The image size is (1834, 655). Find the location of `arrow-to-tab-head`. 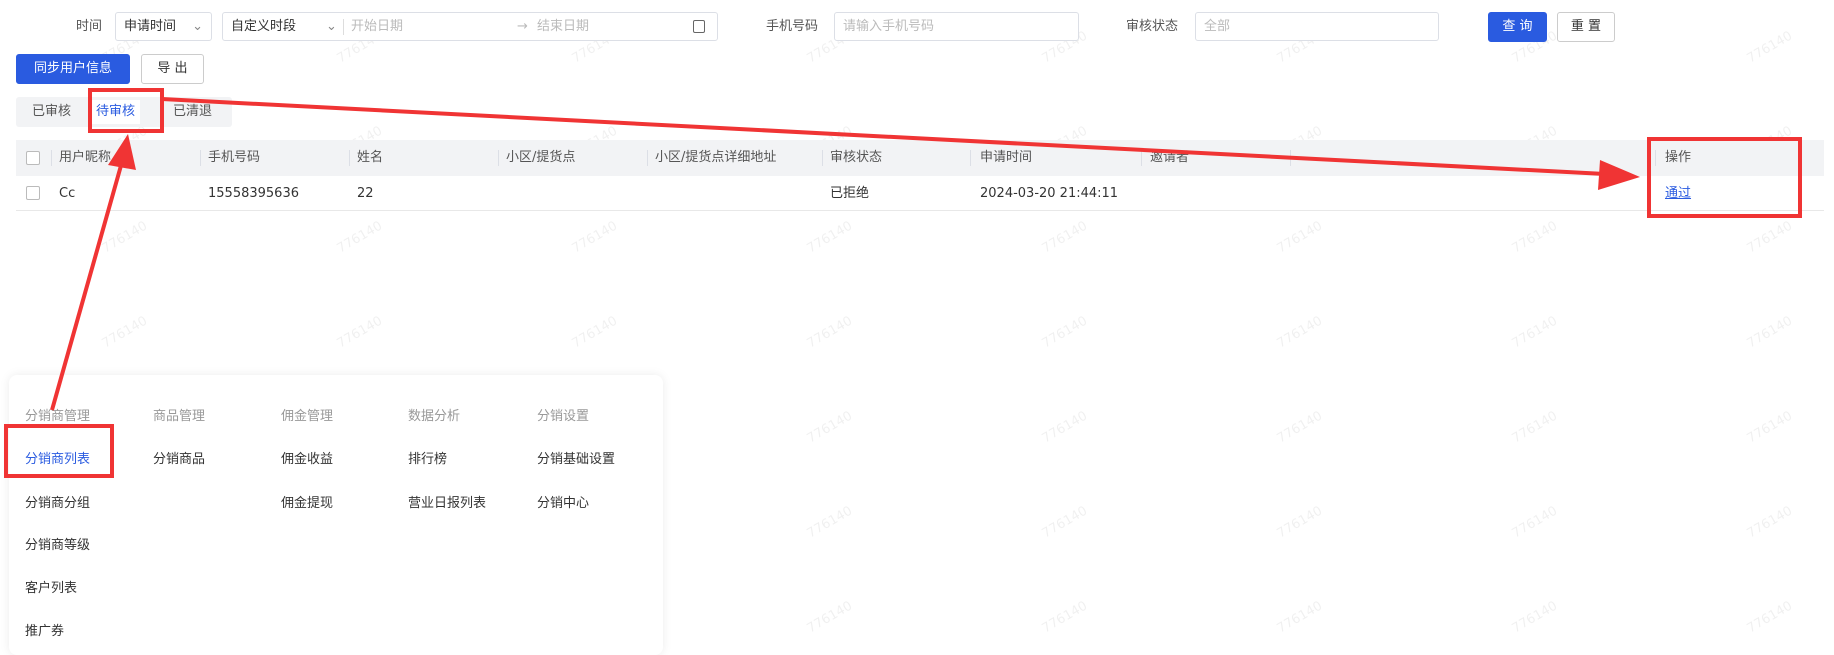

arrow-to-tab-head is located at coordinates (122, 152).